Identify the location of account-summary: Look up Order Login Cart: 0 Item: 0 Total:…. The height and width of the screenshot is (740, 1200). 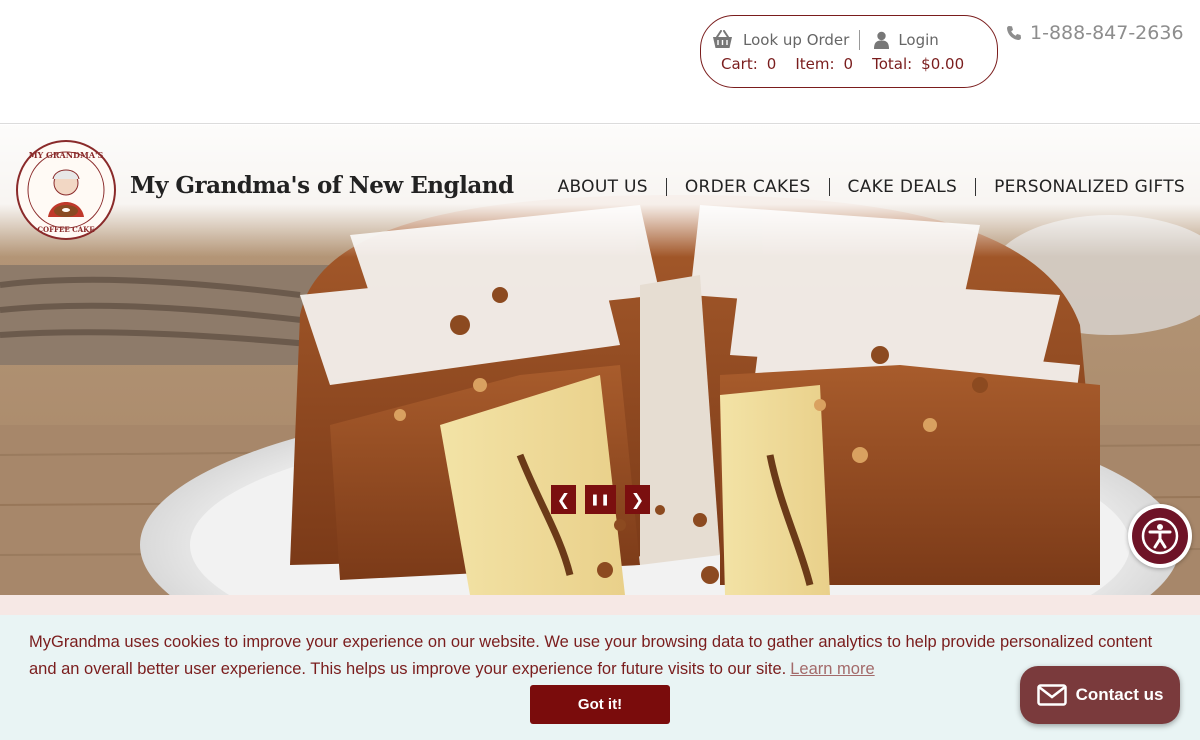
(849, 51).